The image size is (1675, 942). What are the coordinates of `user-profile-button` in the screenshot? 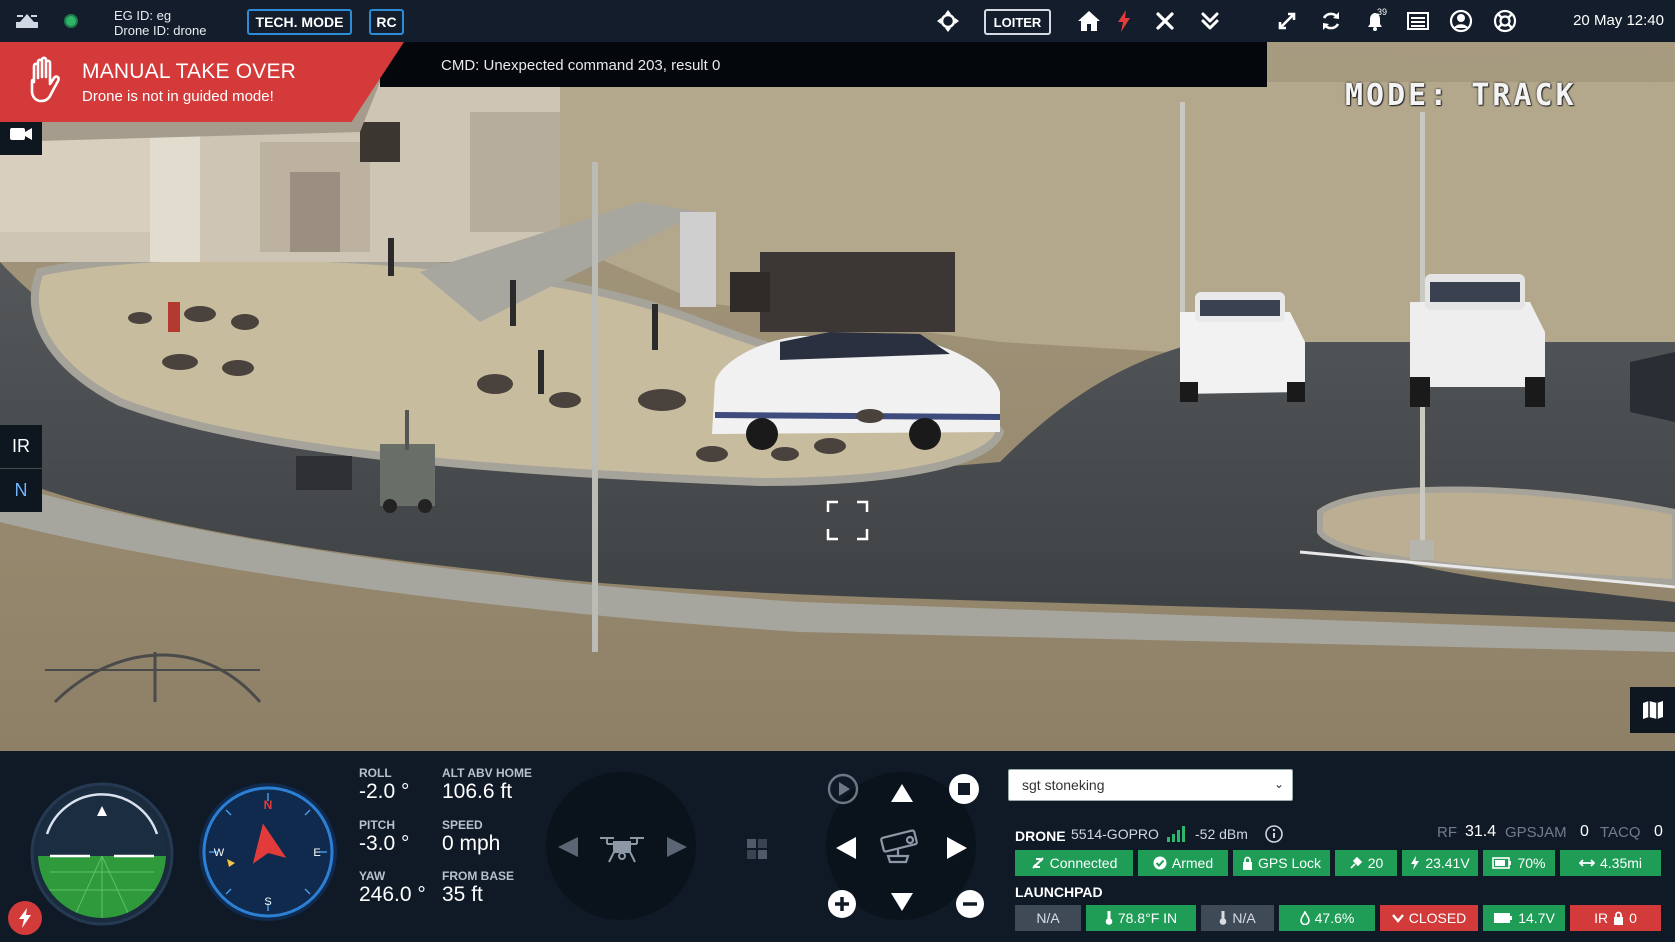 It's located at (1461, 21).